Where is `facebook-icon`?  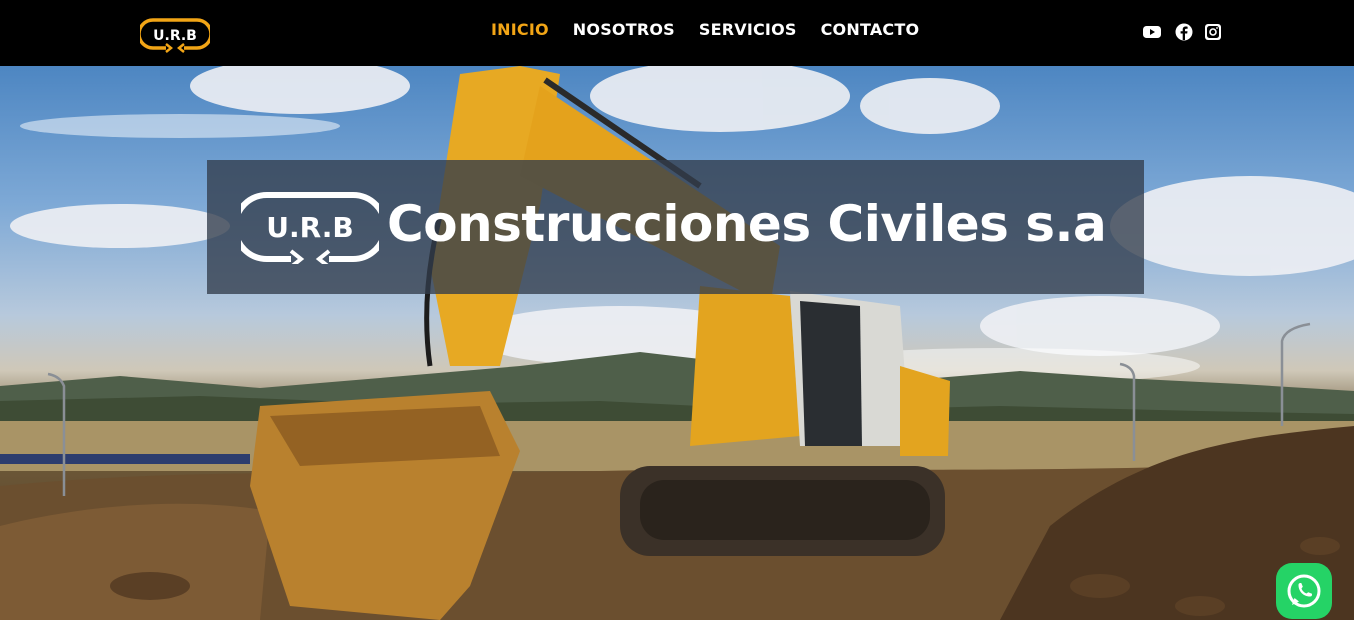 facebook-icon is located at coordinates (1184, 32).